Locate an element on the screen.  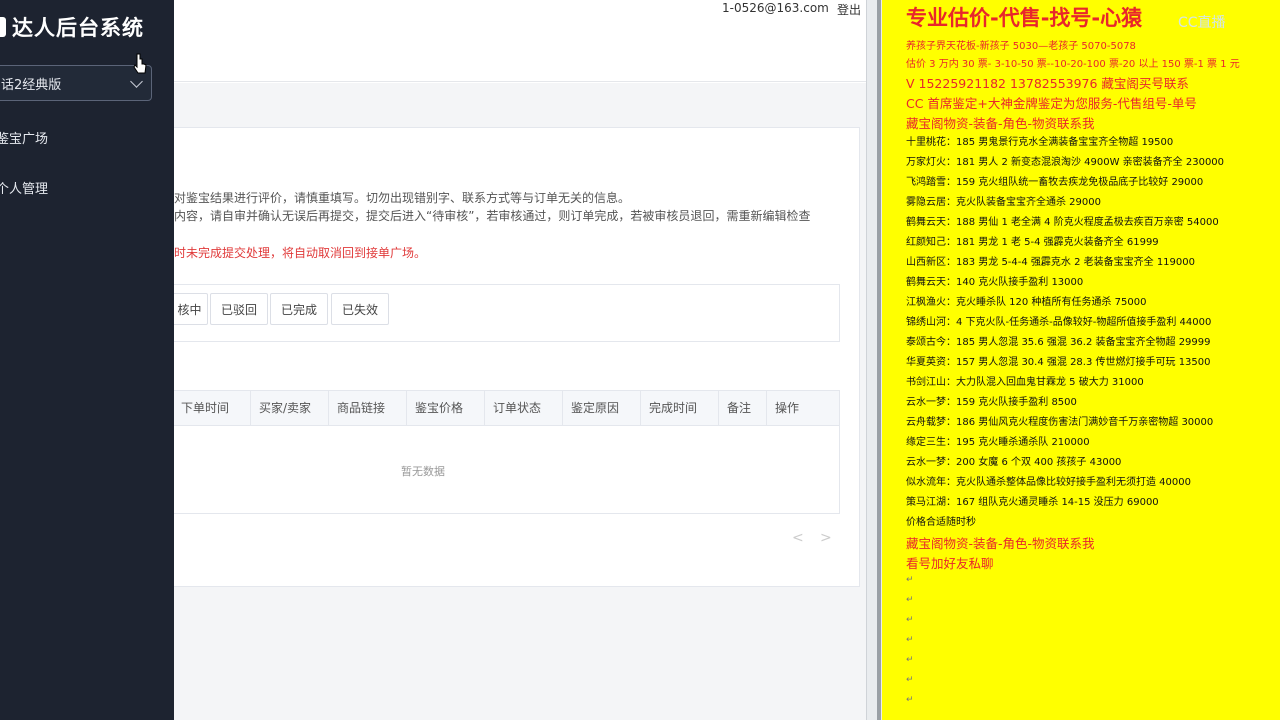
ad-line: 十里桃花：185 男鬼景行克水全满装备宝宝齐全物超 19500 is located at coordinates (1040, 142).